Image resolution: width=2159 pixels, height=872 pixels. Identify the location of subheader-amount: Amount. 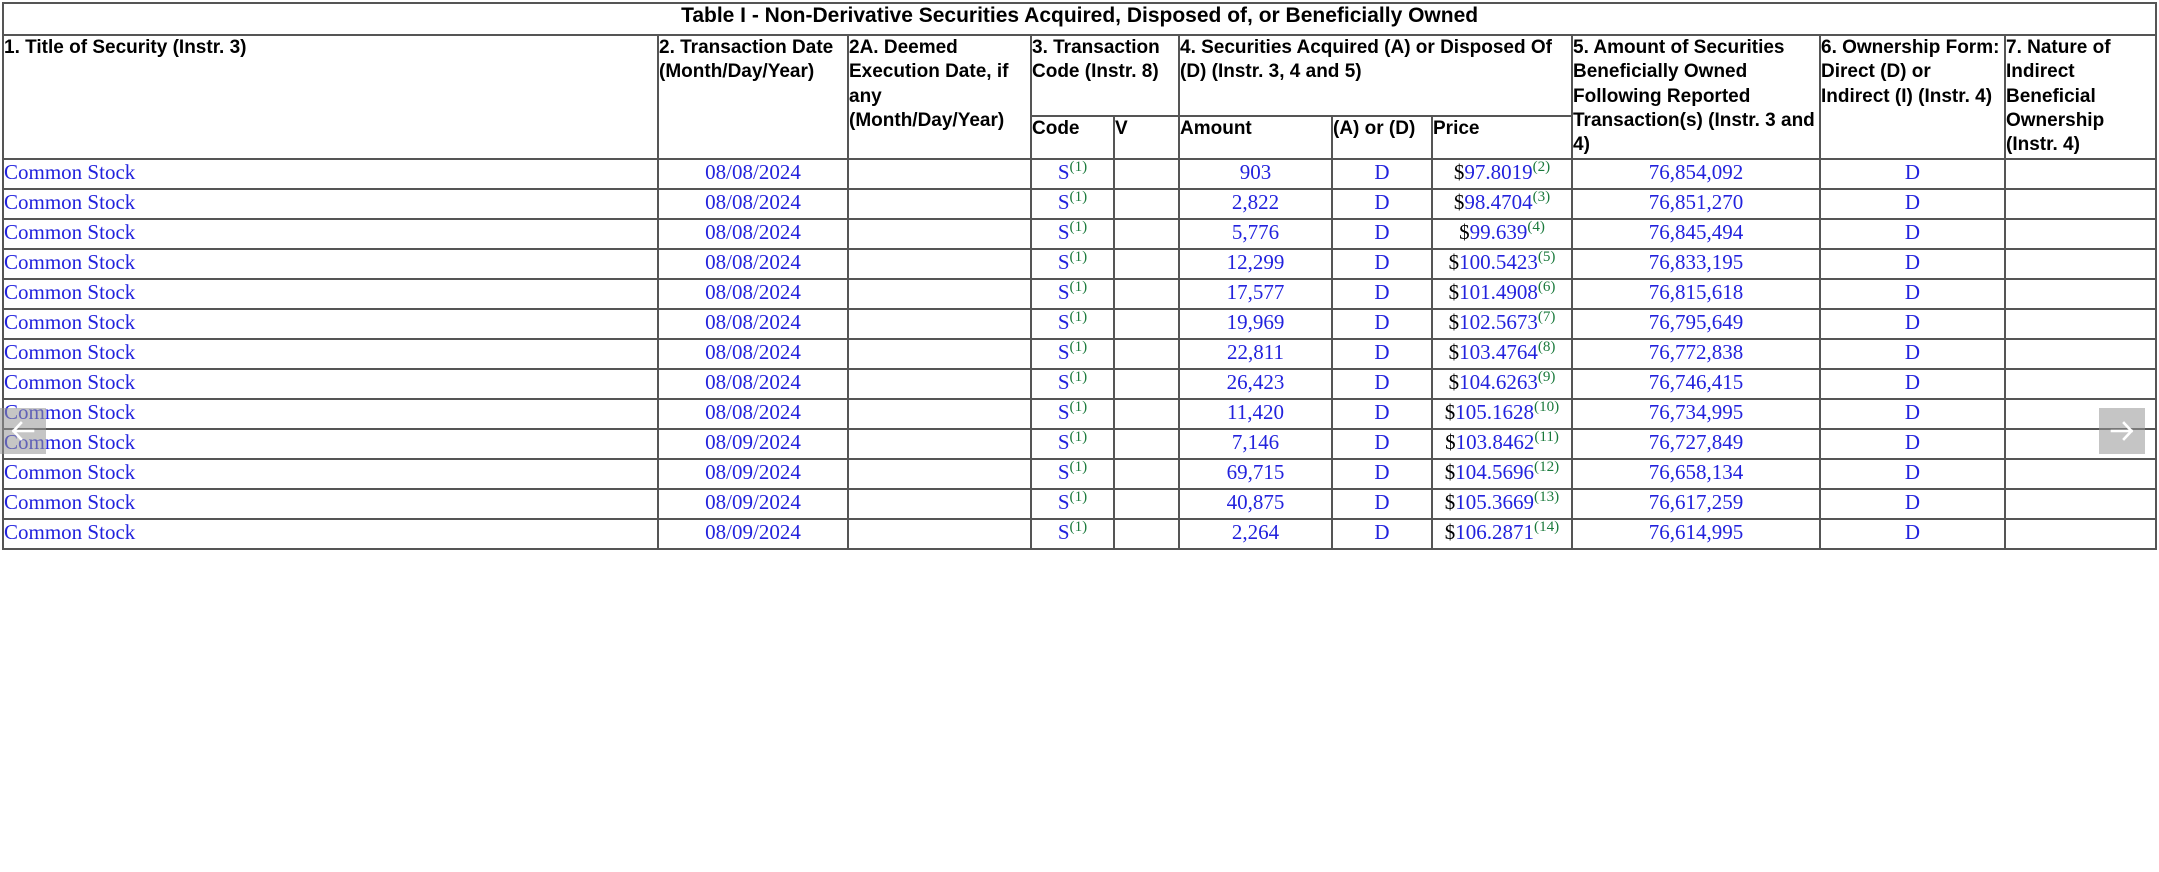
(1255, 137).